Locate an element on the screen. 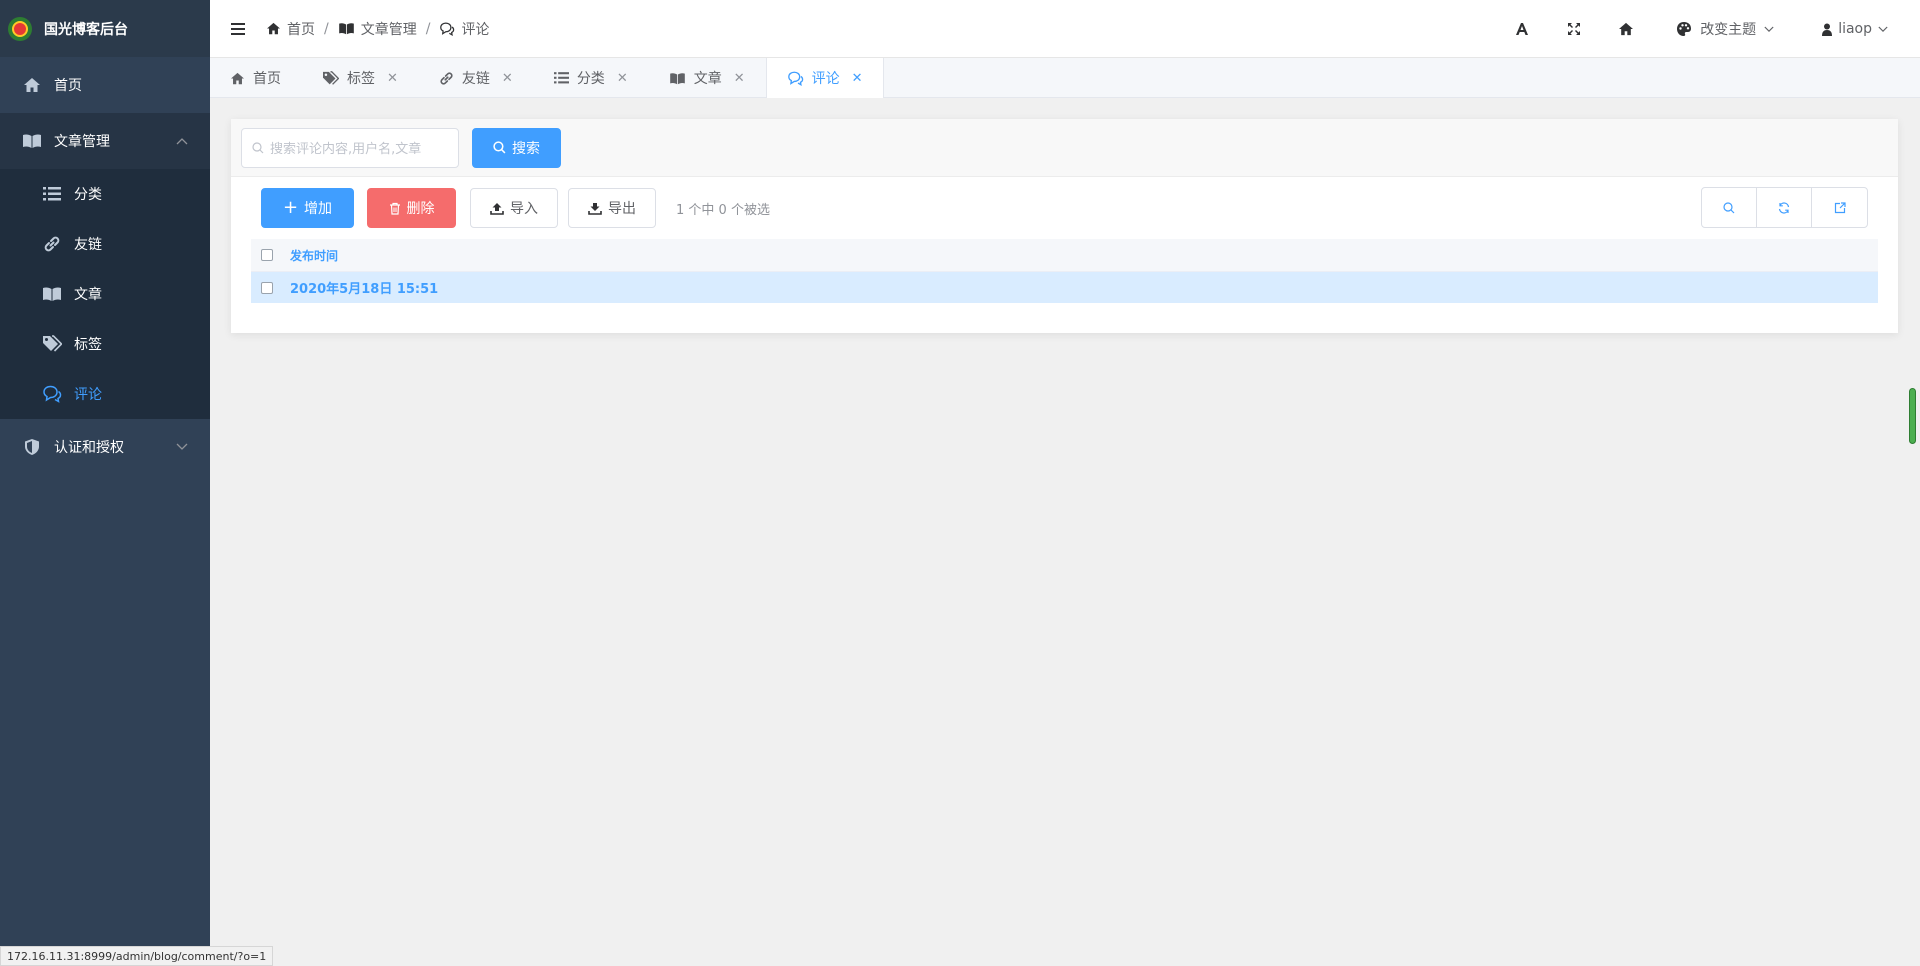 The height and width of the screenshot is (966, 1920). upload-icon is located at coordinates (497, 208).